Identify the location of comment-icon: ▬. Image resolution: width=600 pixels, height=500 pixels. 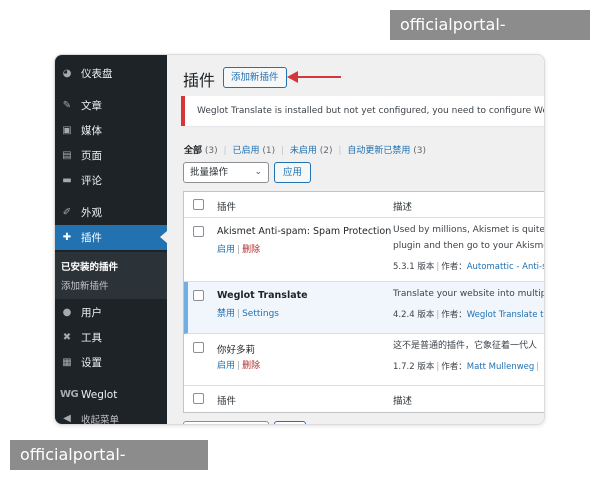
(67, 180).